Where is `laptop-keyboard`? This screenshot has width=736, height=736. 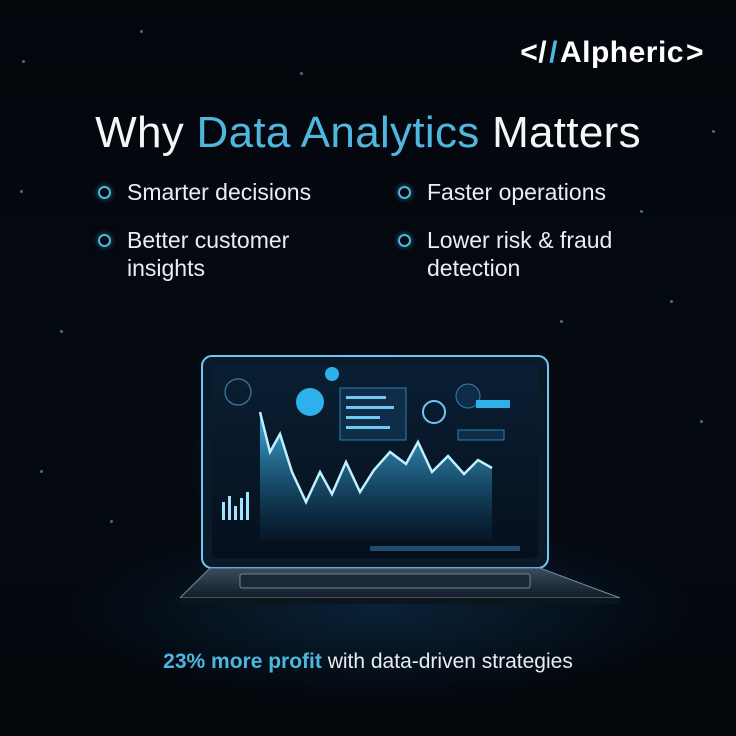 laptop-keyboard is located at coordinates (385, 581).